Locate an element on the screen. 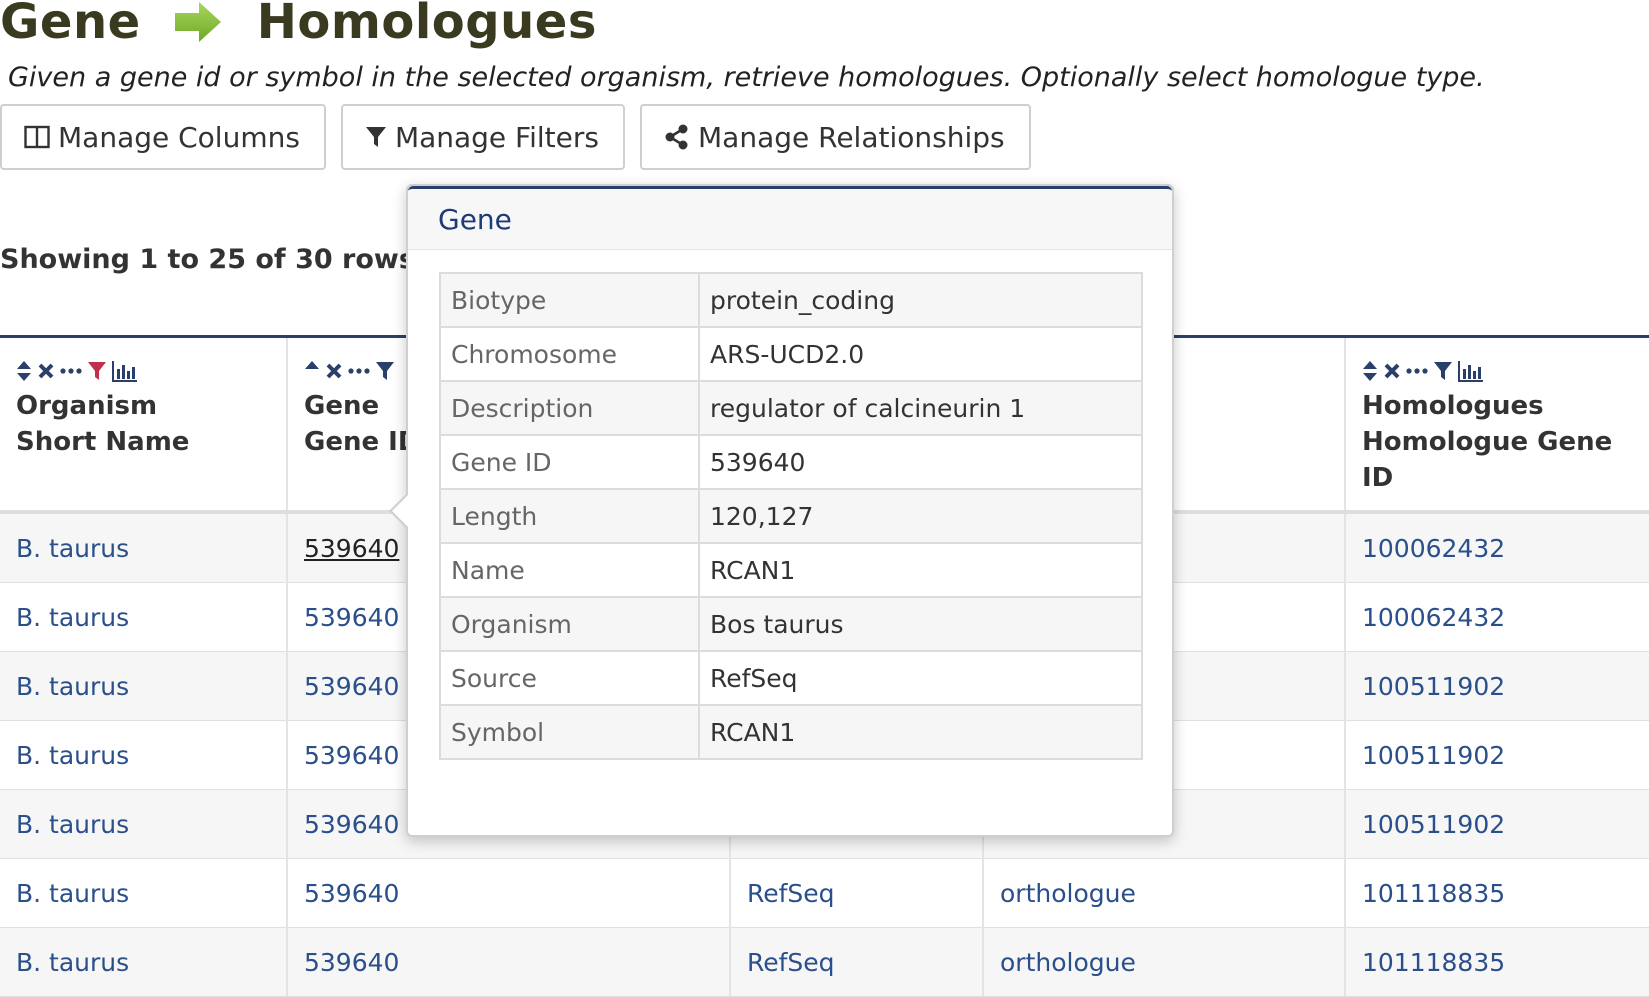 This screenshot has height=997, width=1649. detail-key: Description is located at coordinates (569, 408).